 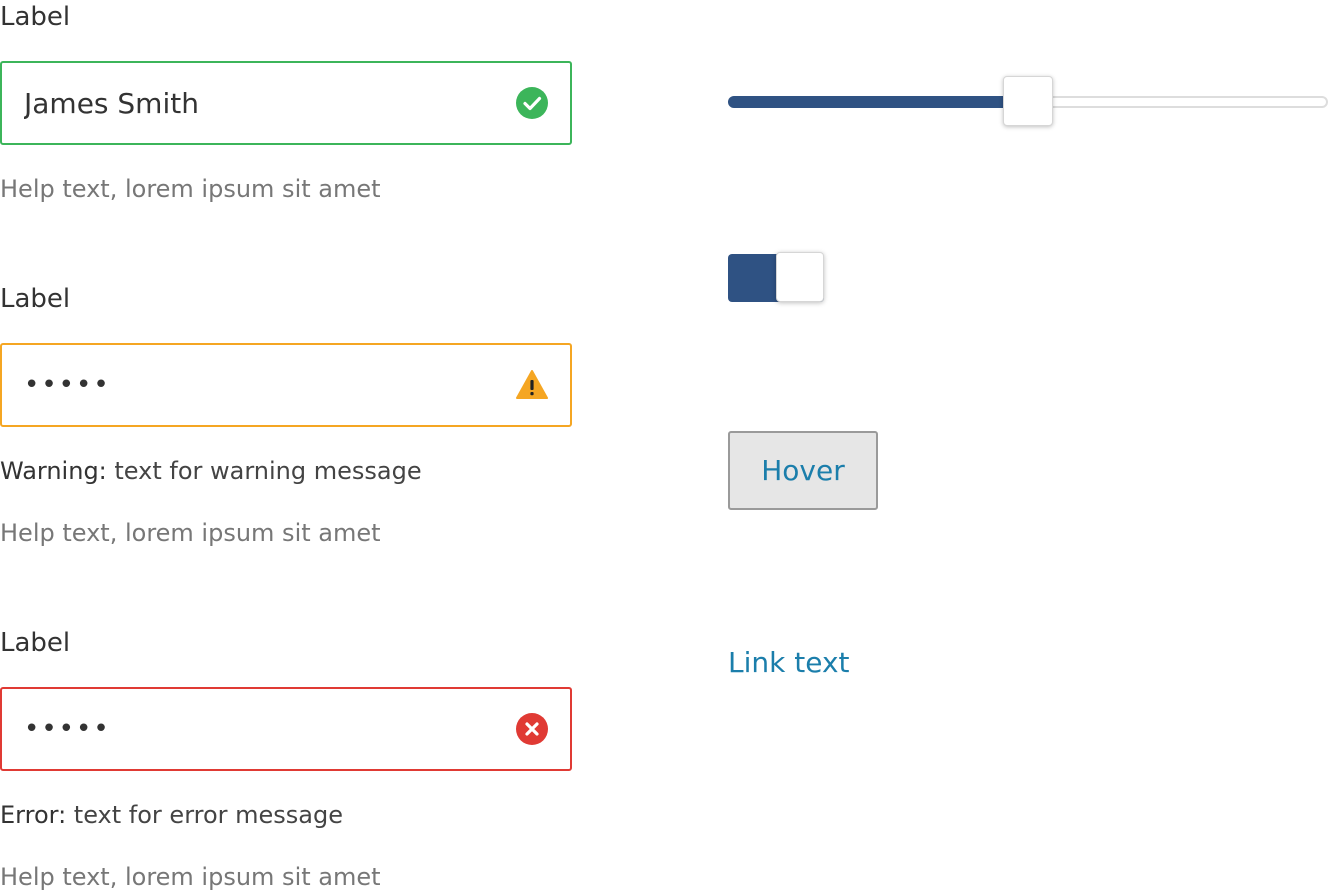 What do you see at coordinates (35, 643) in the screenshot?
I see `field-label-password-error: Label` at bounding box center [35, 643].